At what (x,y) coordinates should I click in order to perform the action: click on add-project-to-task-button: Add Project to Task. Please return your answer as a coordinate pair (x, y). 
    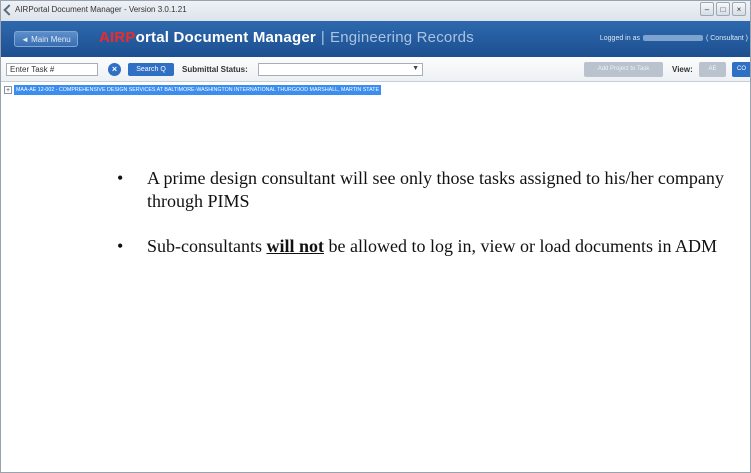
    Looking at the image, I should click on (623, 69).